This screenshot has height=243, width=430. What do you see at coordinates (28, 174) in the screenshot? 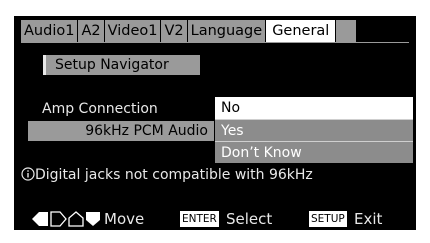
I see `info-icon` at bounding box center [28, 174].